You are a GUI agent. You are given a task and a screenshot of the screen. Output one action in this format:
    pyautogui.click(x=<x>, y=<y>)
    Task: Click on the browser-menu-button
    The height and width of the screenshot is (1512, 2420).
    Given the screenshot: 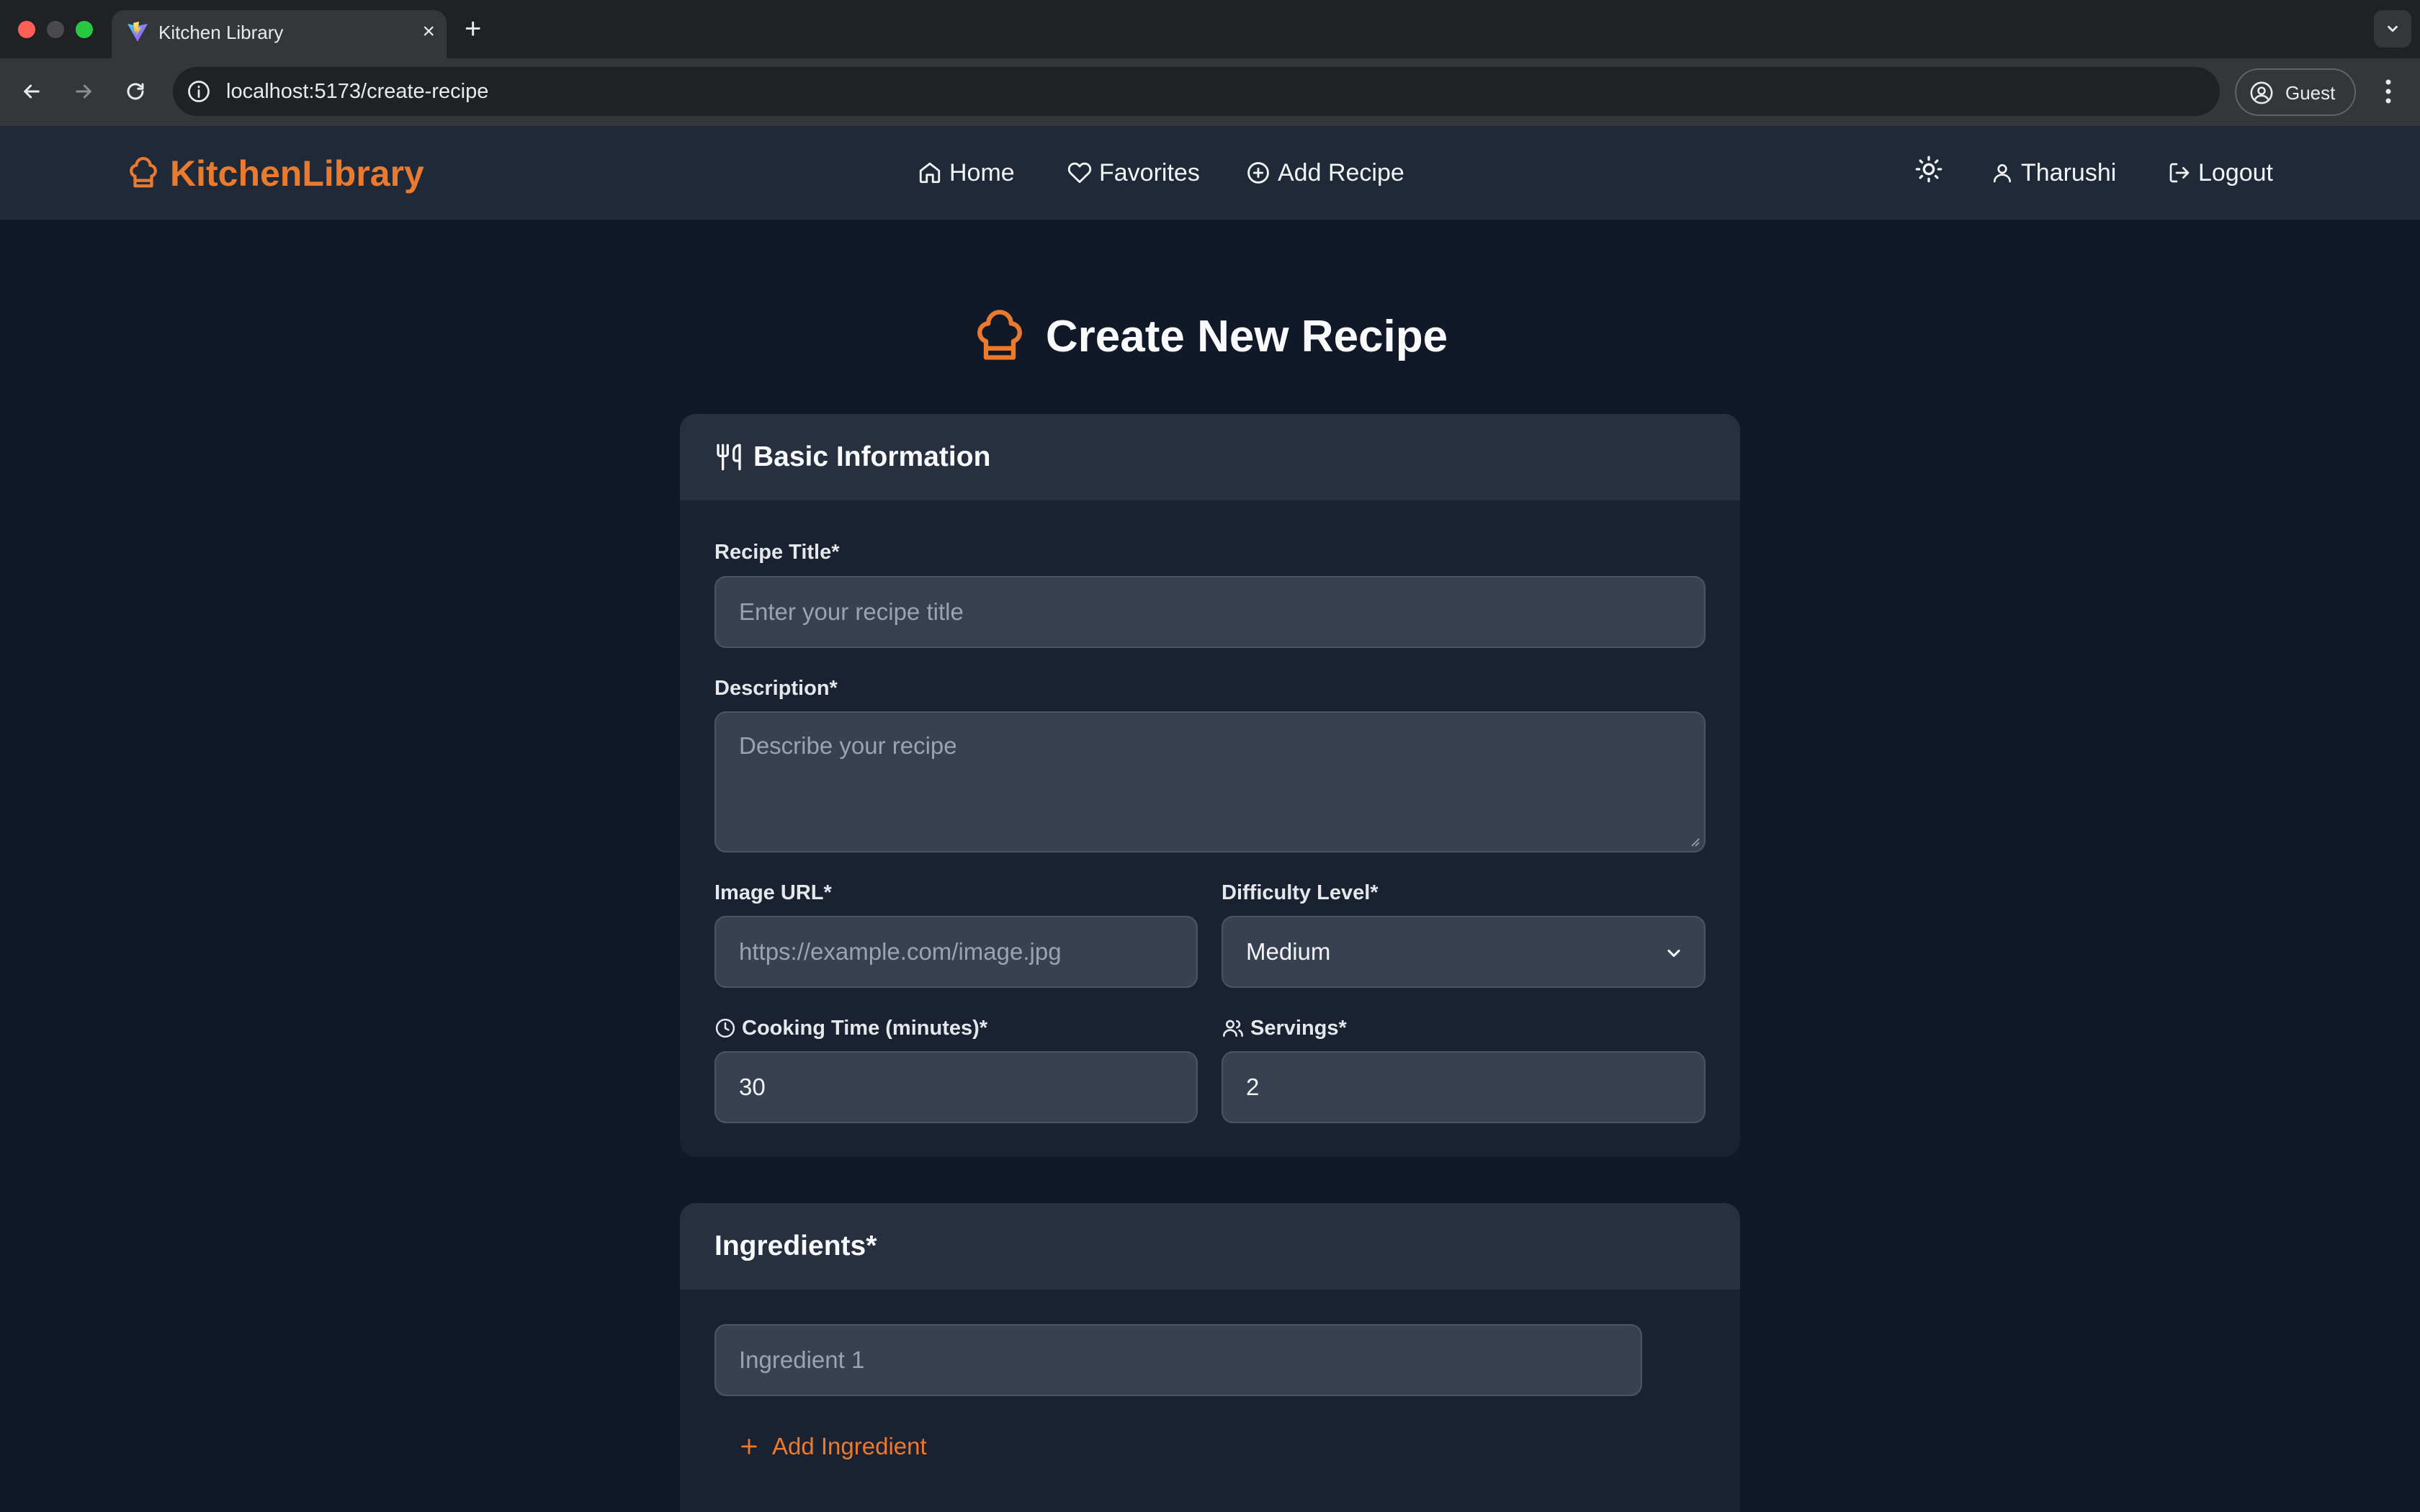 What is the action you would take?
    pyautogui.click(x=2388, y=91)
    